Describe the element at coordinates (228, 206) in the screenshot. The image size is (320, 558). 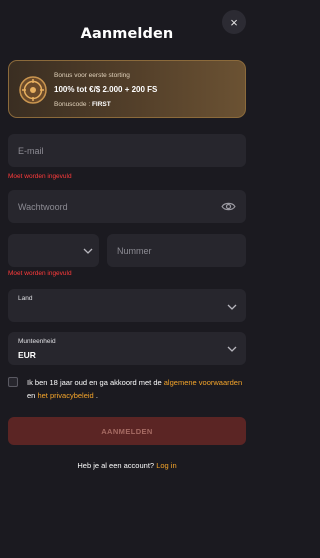
I see `eye-icon` at that location.